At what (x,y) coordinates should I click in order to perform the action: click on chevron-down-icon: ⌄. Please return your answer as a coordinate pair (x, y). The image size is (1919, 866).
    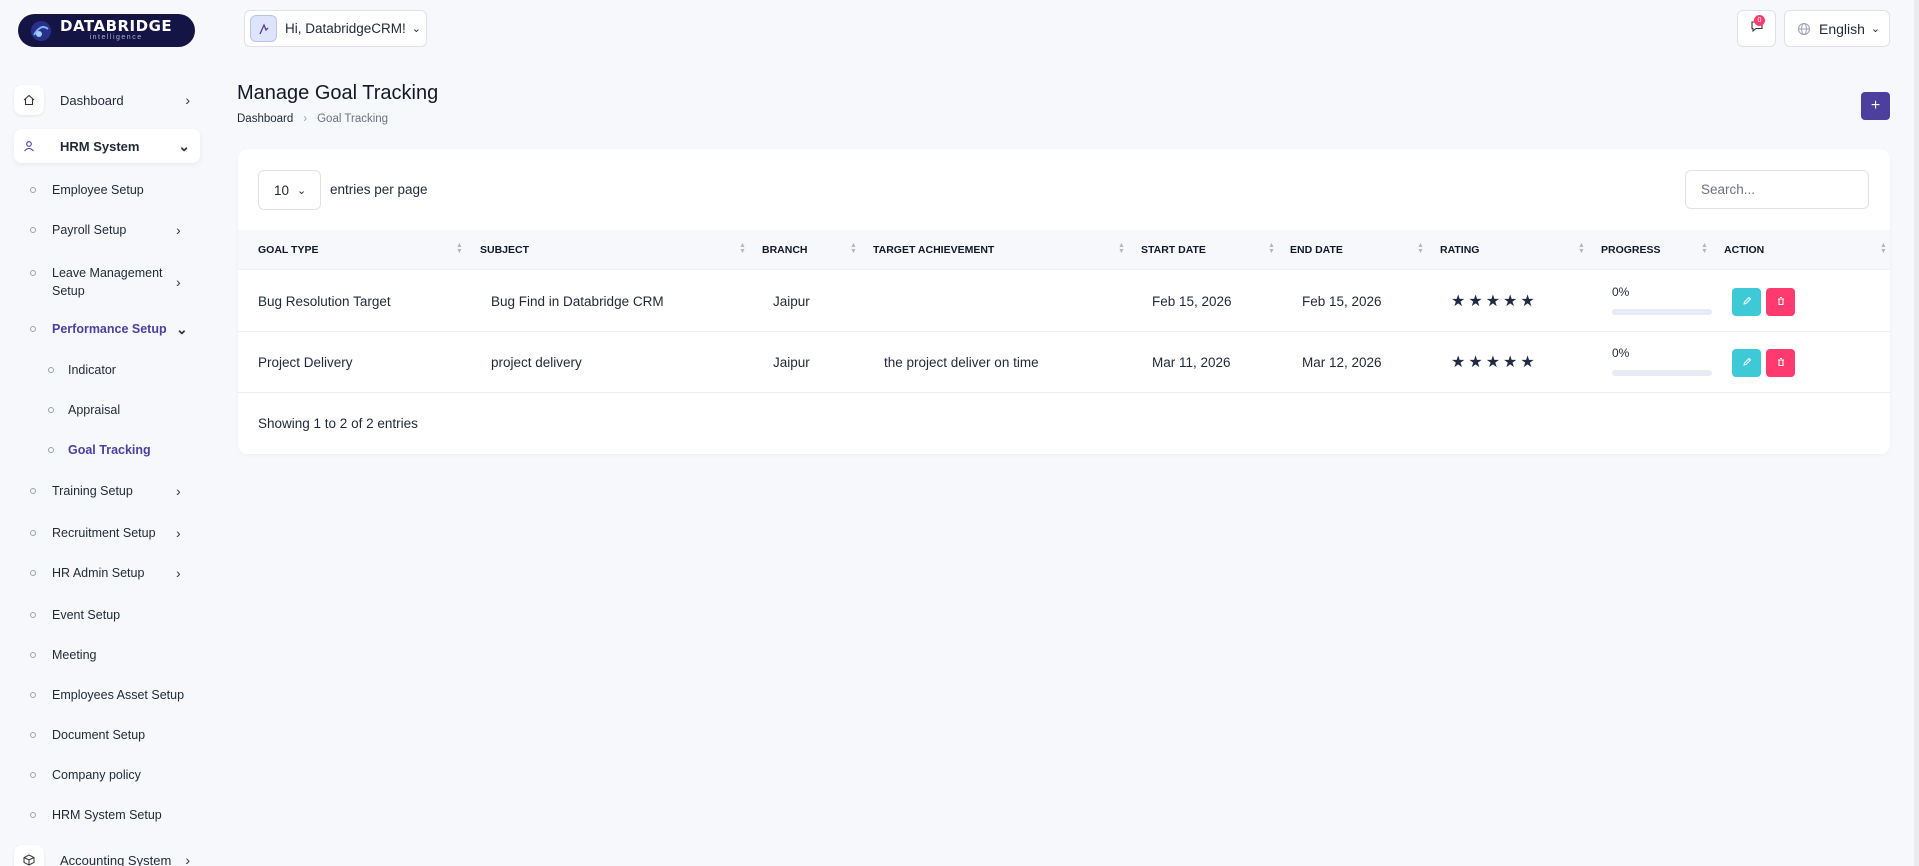
    Looking at the image, I should click on (416, 29).